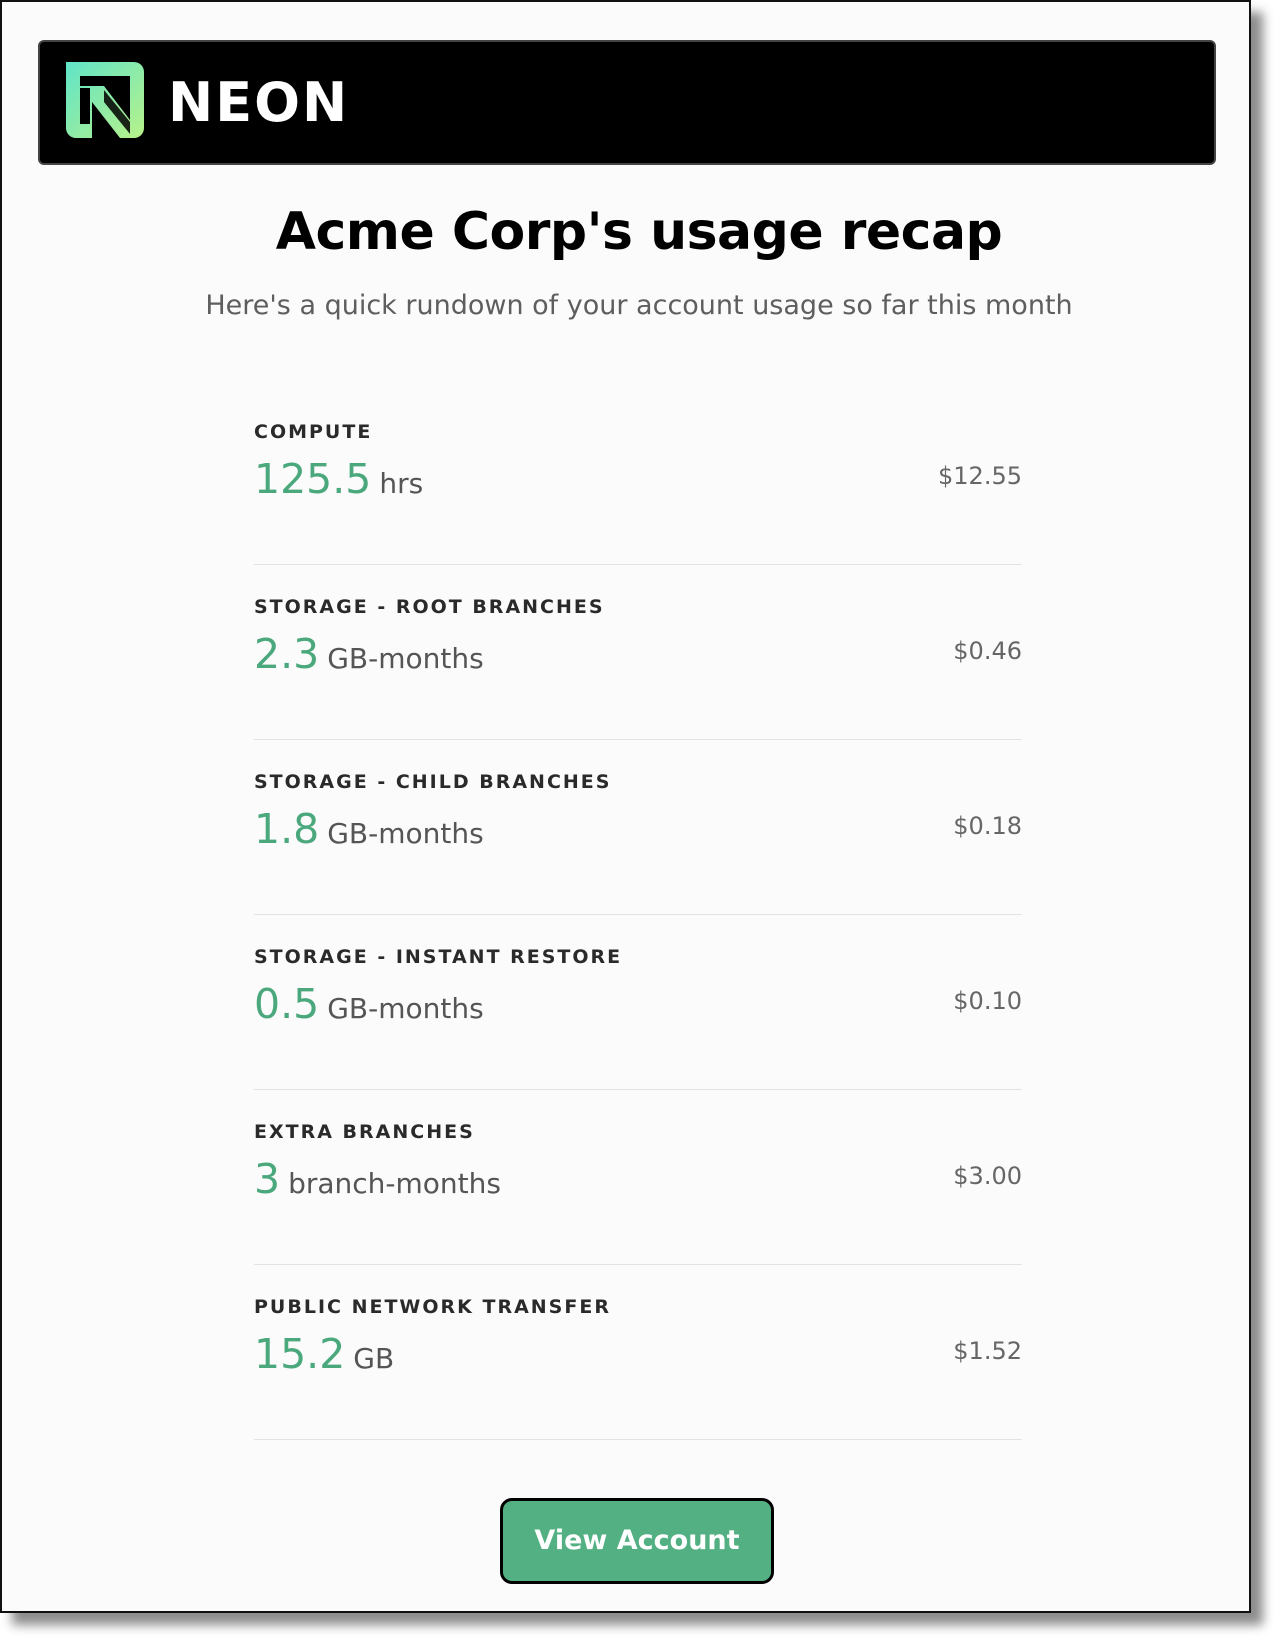 The height and width of the screenshot is (1636, 1274). What do you see at coordinates (287, 1004) in the screenshot?
I see `usage-value: 0.5` at bounding box center [287, 1004].